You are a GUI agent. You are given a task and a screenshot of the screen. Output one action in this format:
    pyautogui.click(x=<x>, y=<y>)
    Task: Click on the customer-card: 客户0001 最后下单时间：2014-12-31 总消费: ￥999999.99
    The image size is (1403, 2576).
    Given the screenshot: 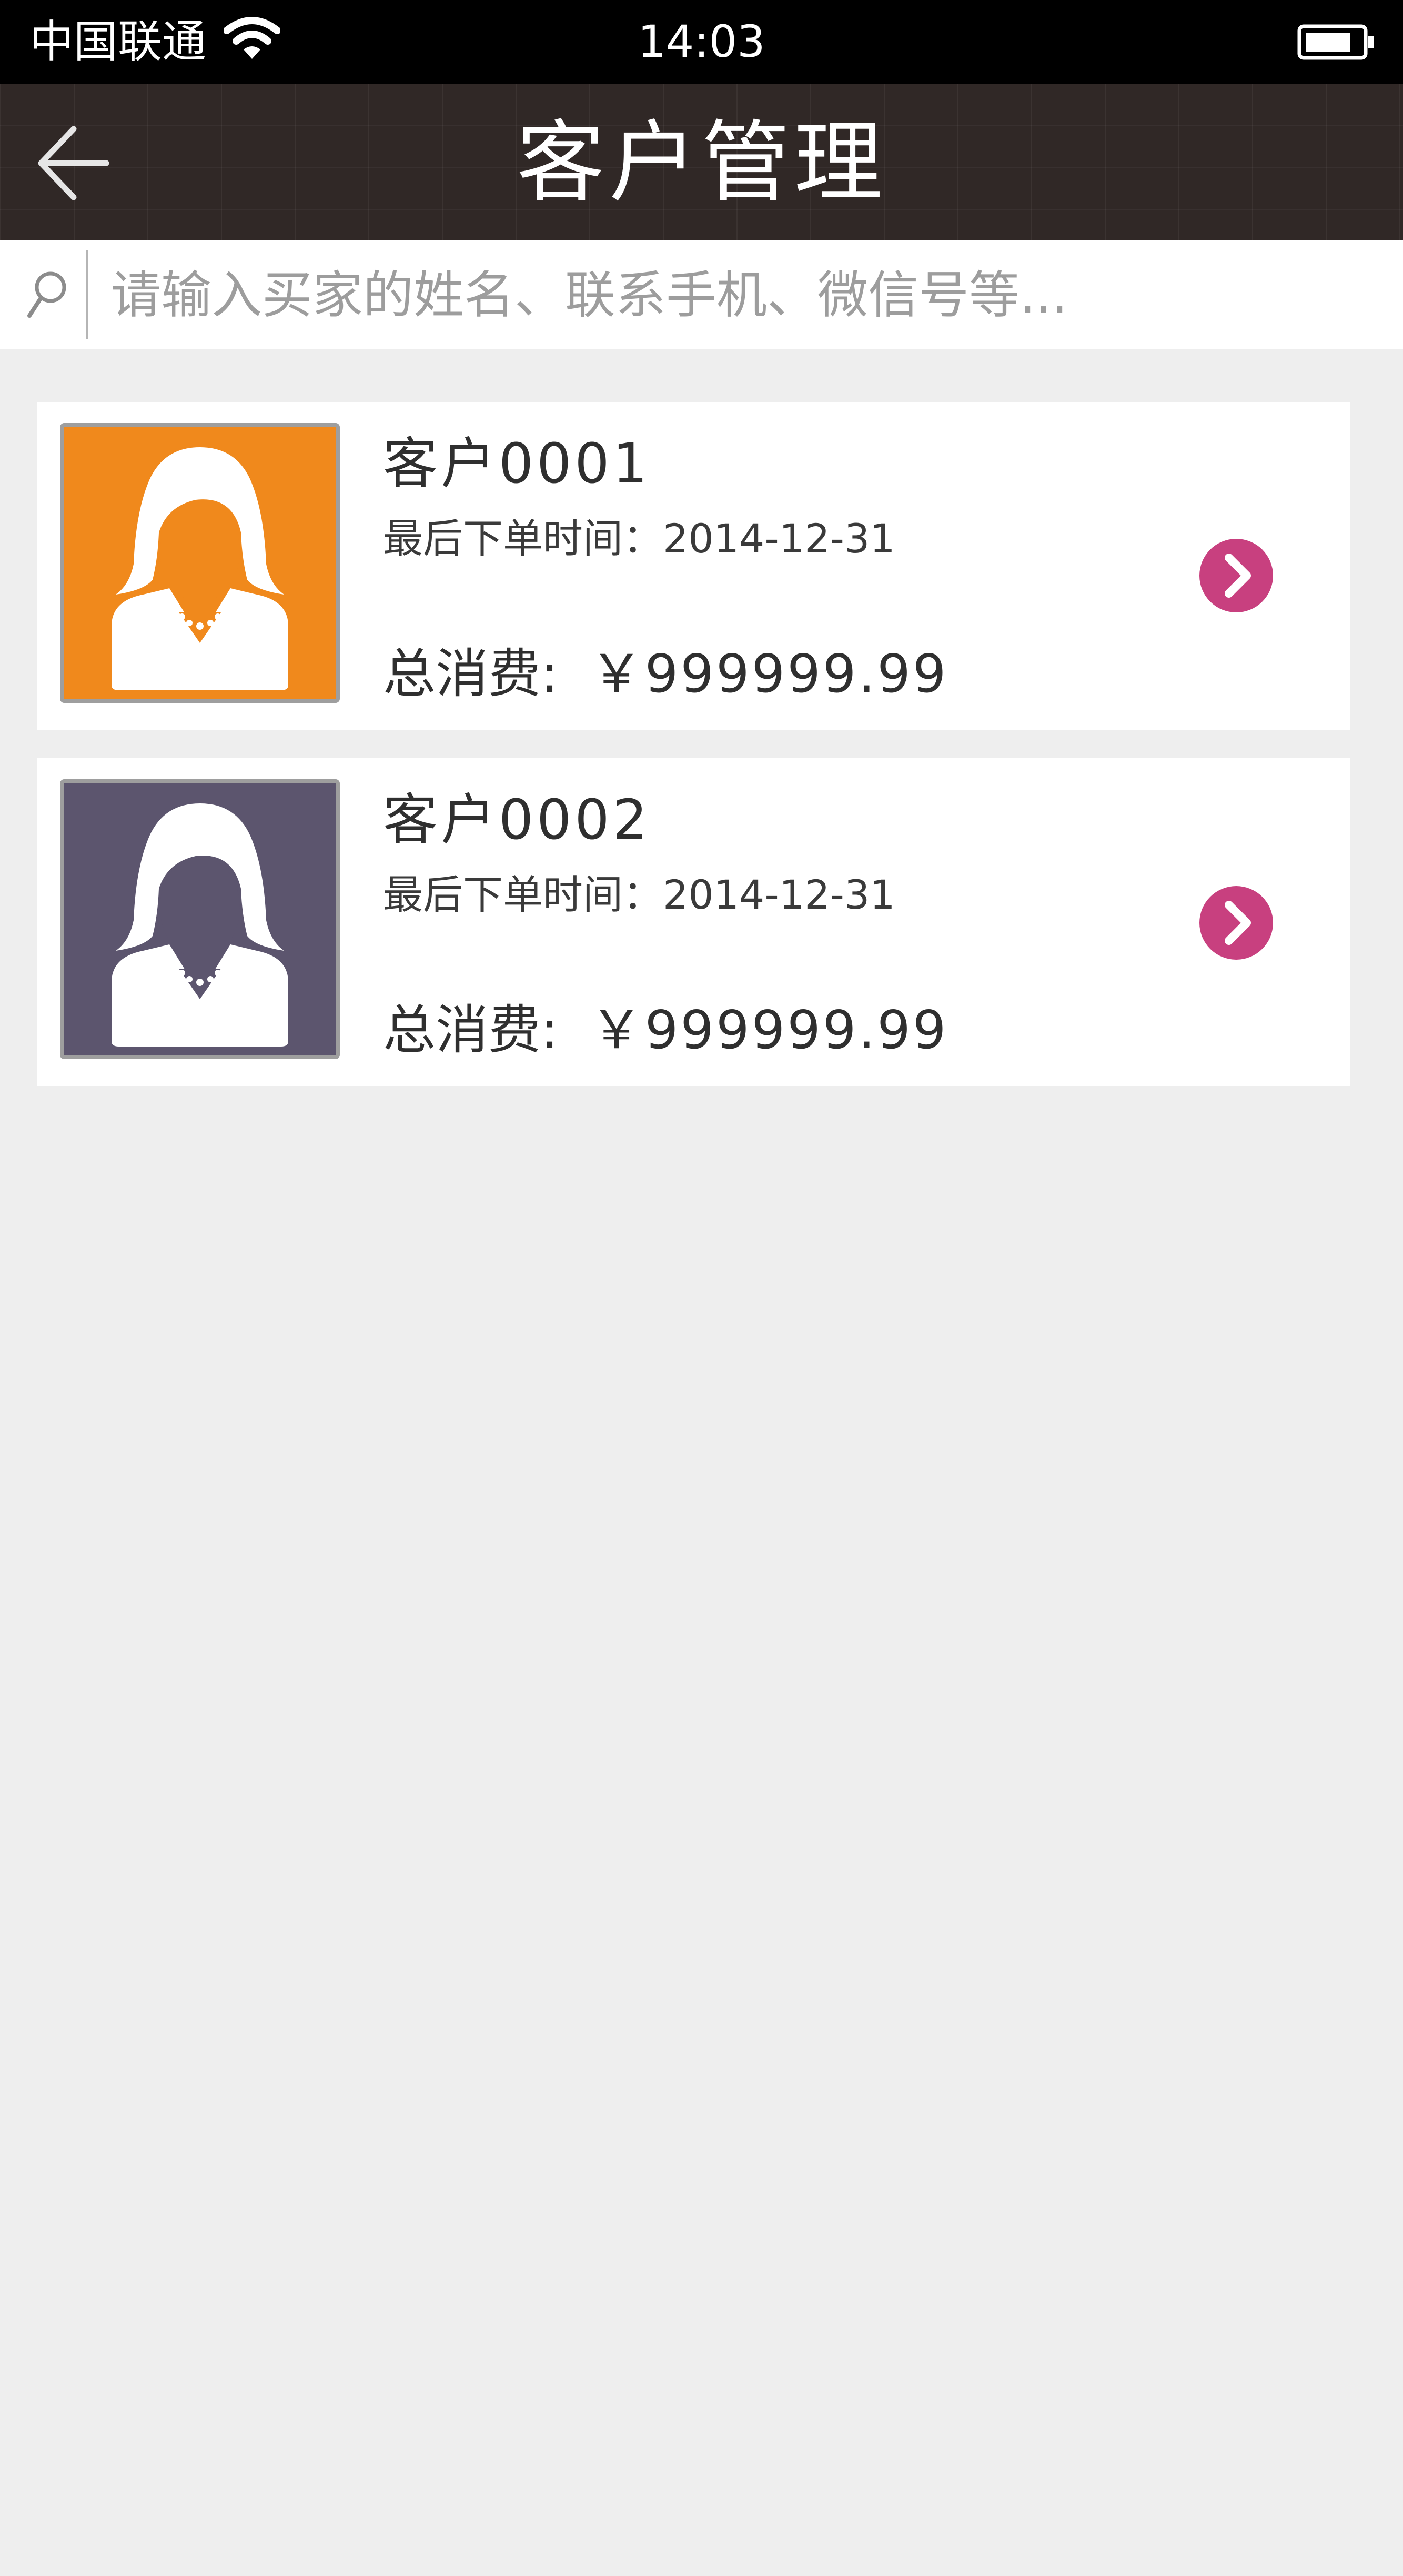 What is the action you would take?
    pyautogui.click(x=693, y=566)
    